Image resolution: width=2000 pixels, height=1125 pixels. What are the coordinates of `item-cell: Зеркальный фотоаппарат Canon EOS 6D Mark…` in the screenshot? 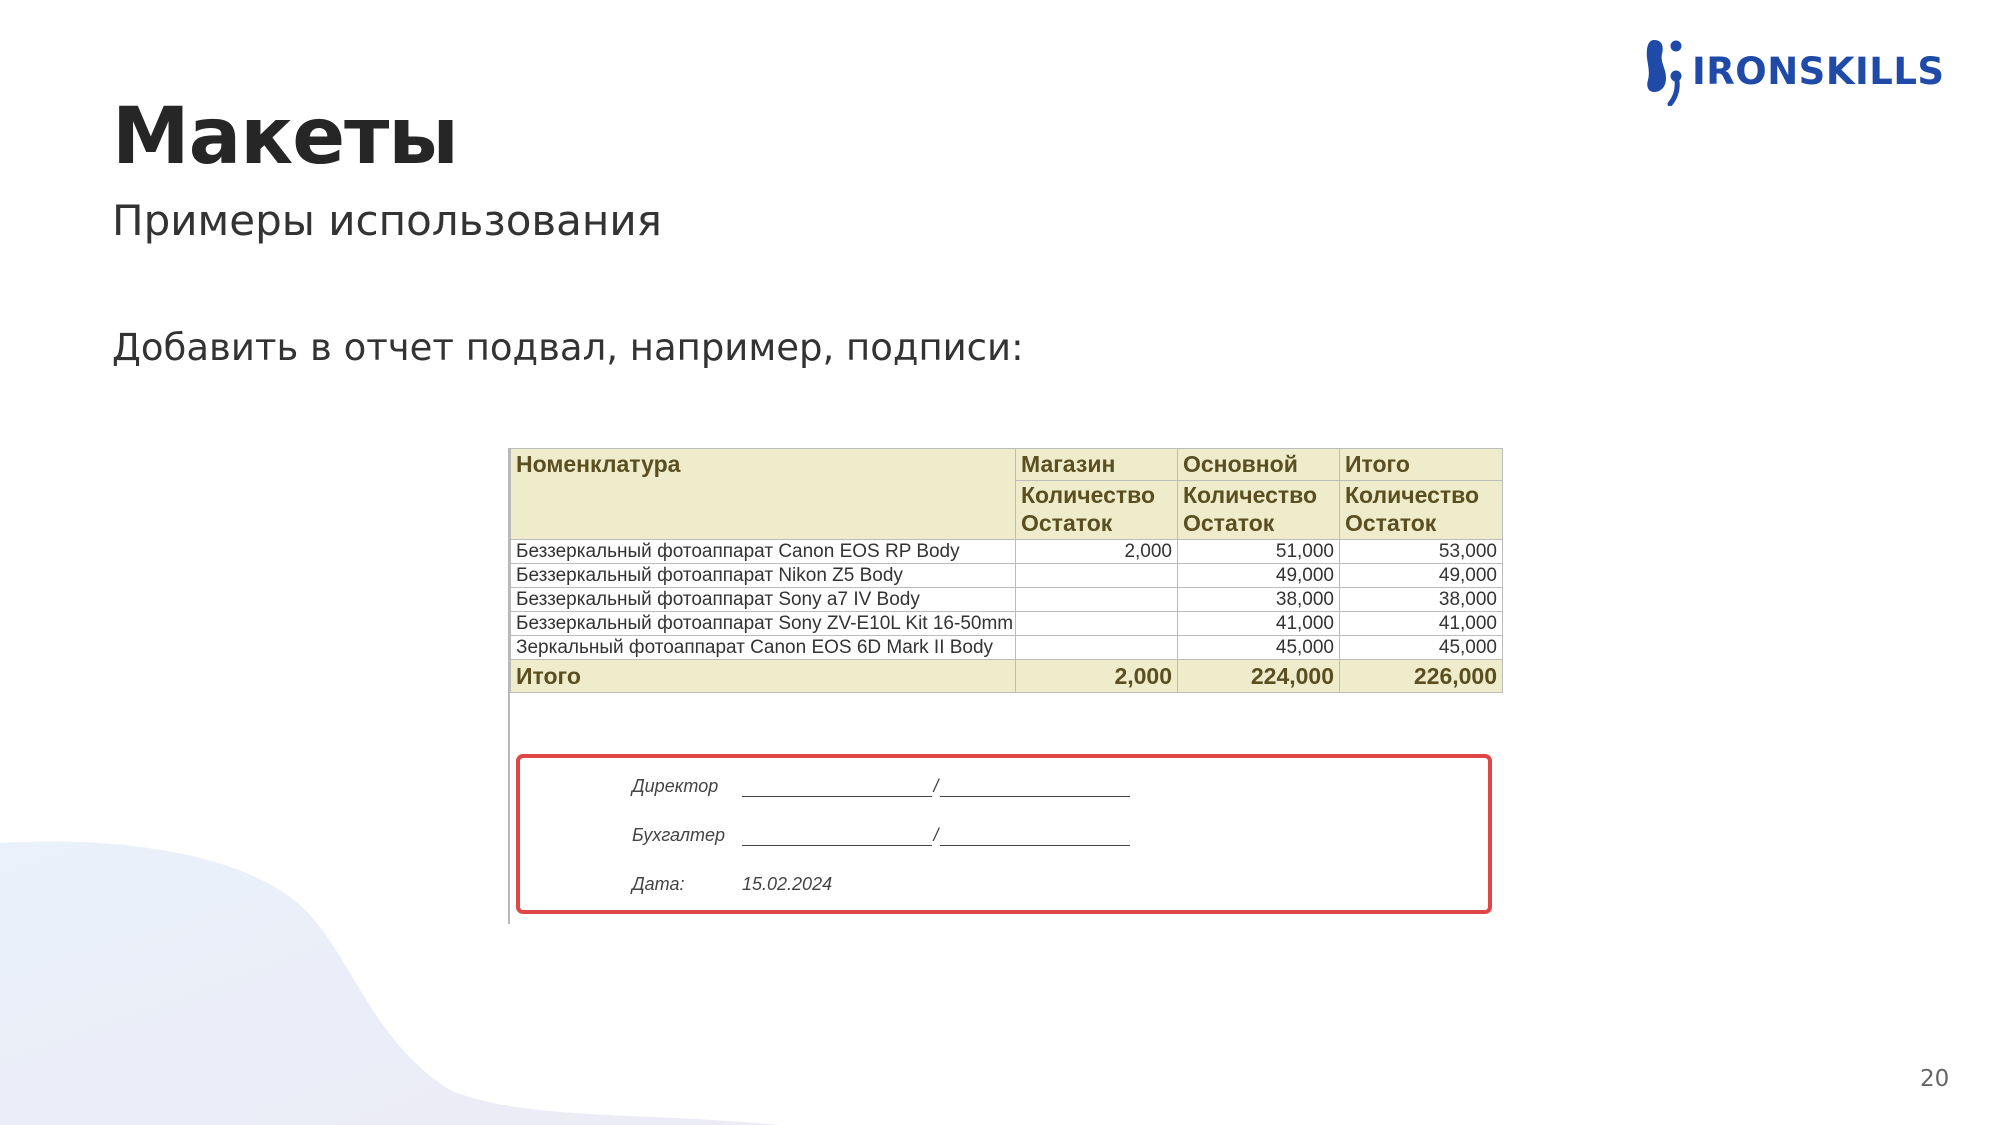 It's located at (763, 647).